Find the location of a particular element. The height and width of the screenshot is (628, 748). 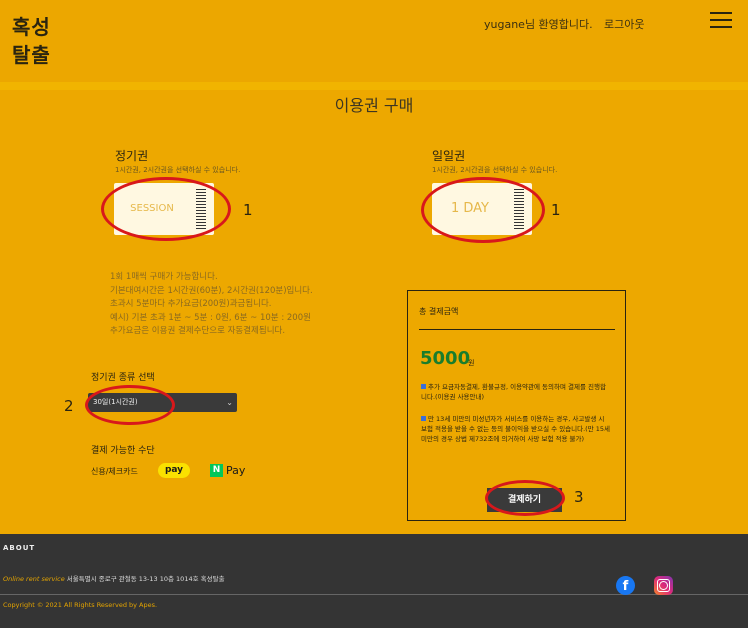

pay-button: 결제하기 is located at coordinates (524, 500).